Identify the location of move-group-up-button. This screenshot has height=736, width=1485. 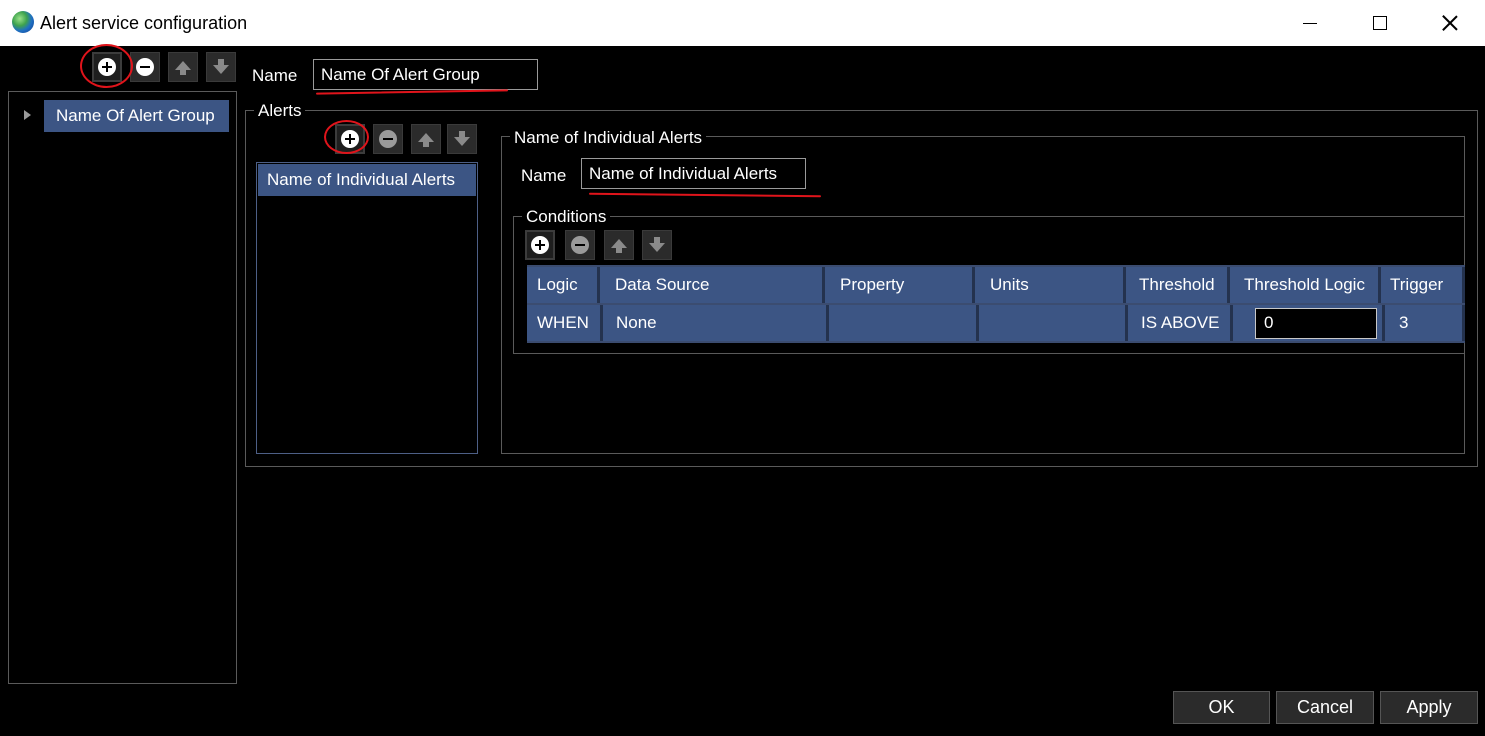
(183, 67).